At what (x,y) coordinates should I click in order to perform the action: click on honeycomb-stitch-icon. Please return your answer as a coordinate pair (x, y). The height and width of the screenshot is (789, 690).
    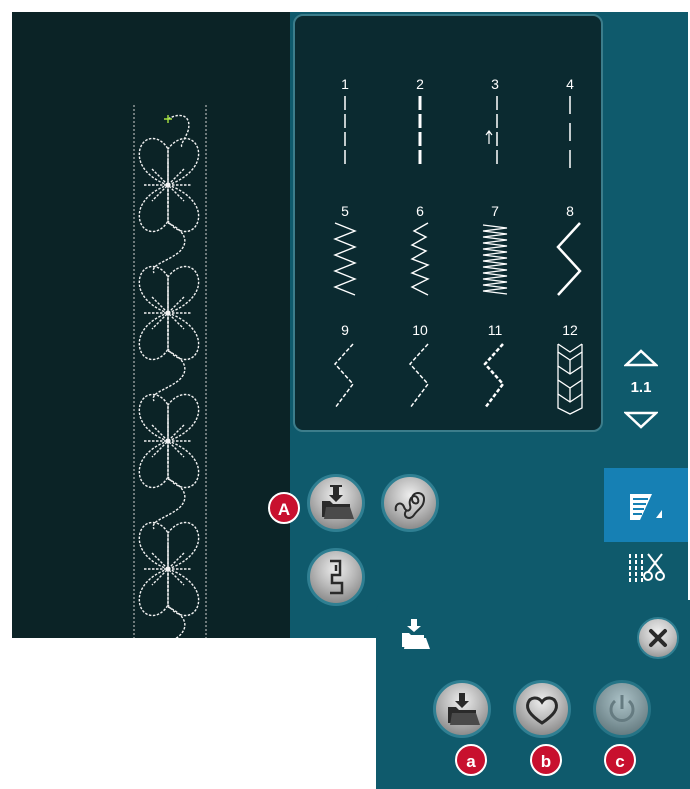
    Looking at the image, I should click on (570, 379).